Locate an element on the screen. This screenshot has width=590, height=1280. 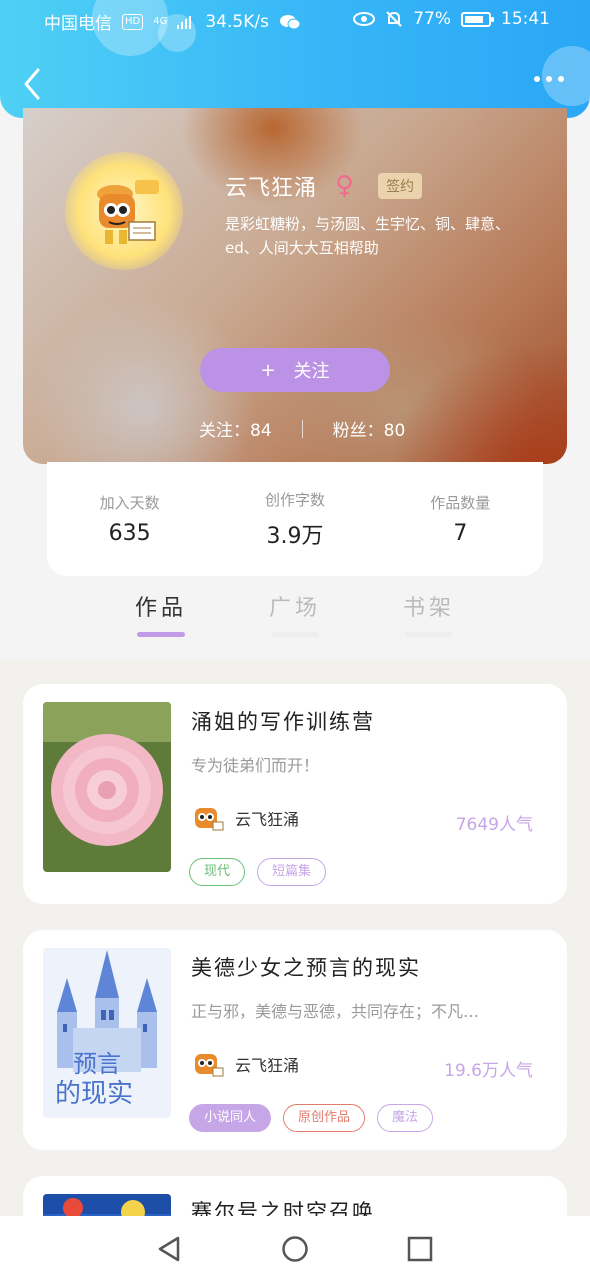
stats-card: 加入天数 635 创作字数 3.9万 作品数量 7 is located at coordinates (295, 519).